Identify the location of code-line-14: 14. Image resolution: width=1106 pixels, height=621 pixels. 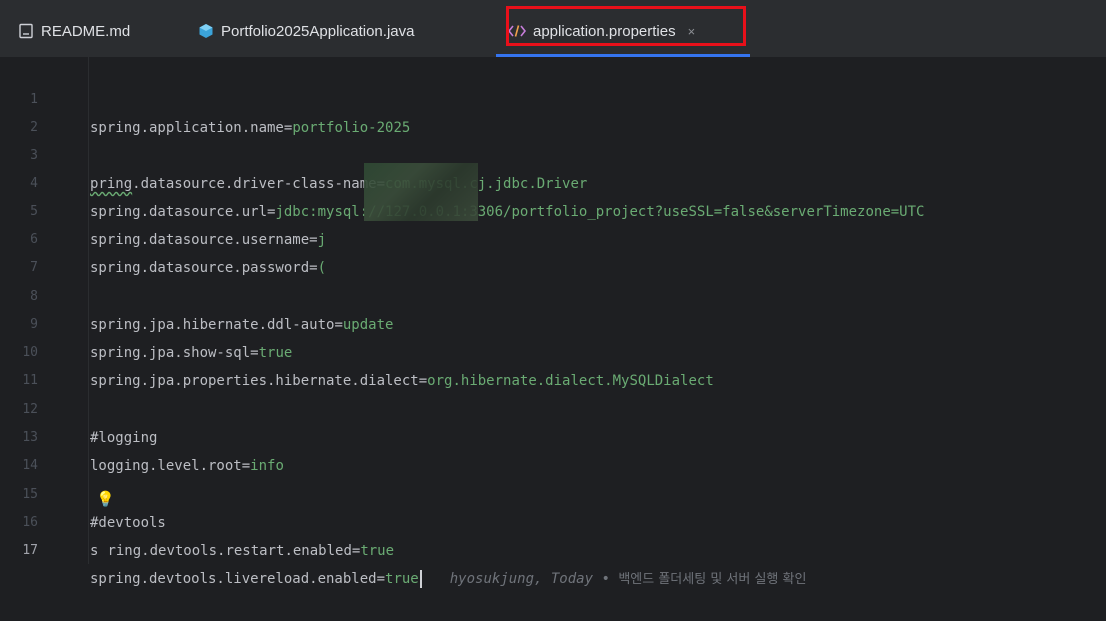
(553, 448).